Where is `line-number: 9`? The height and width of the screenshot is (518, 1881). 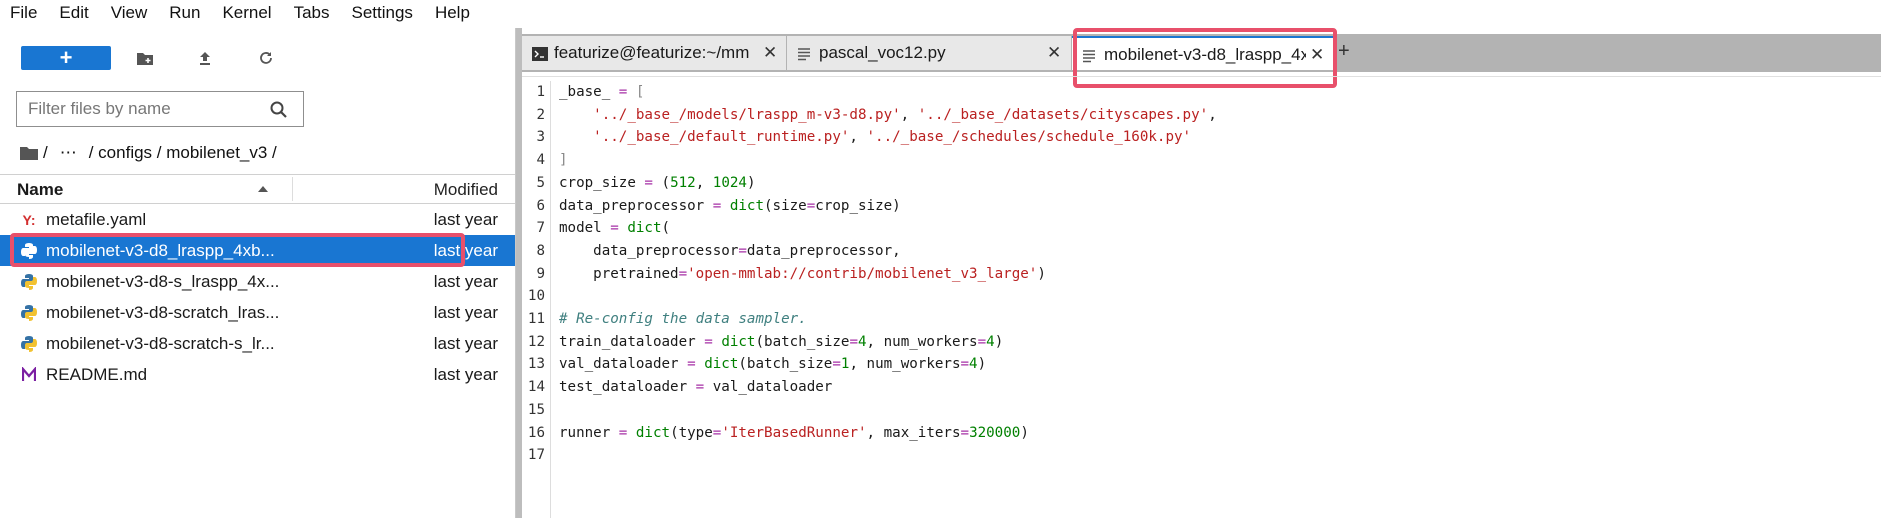 line-number: 9 is located at coordinates (540, 273).